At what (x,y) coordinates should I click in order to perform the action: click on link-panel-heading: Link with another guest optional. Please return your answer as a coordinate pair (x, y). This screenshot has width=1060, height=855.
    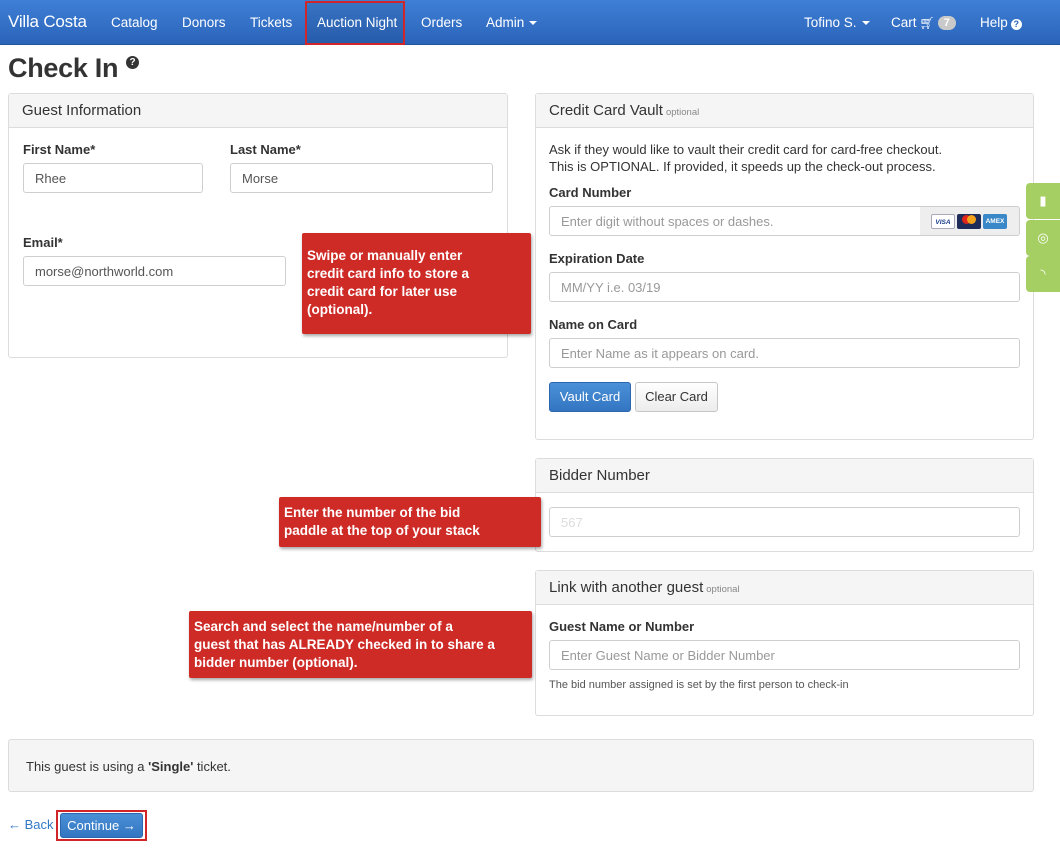
    Looking at the image, I should click on (784, 588).